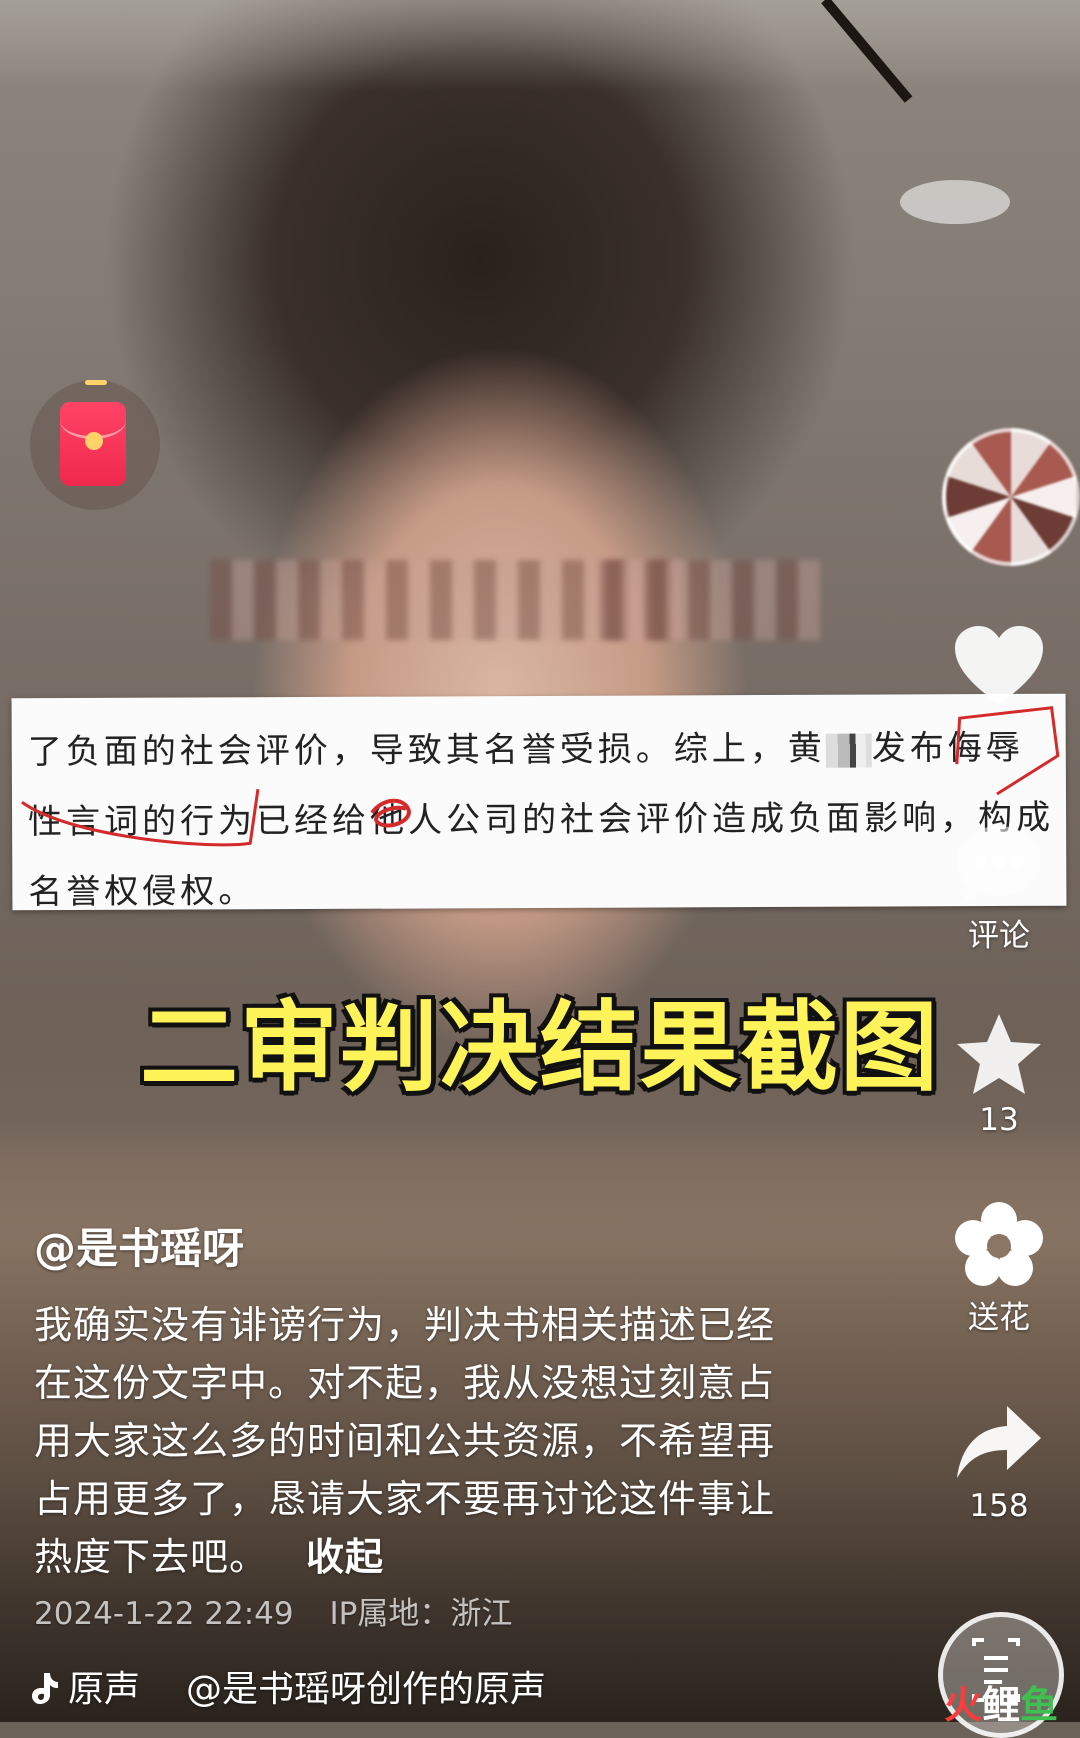  Describe the element at coordinates (426, 750) in the screenshot. I see `excerpt-line-1-text: 了负面的社会评价，导致其名誉受损。综上，黄` at that location.